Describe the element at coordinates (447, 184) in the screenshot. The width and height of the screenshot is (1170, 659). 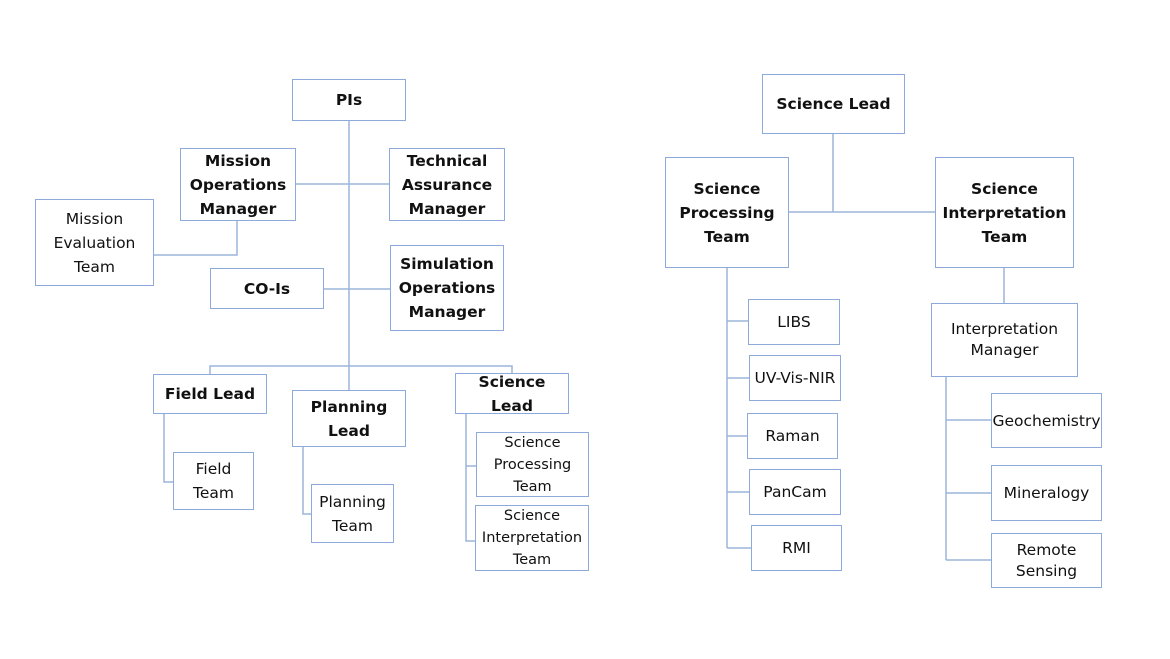
I see `node-technical-assurance-manager: Technical Assurance Manager` at that location.